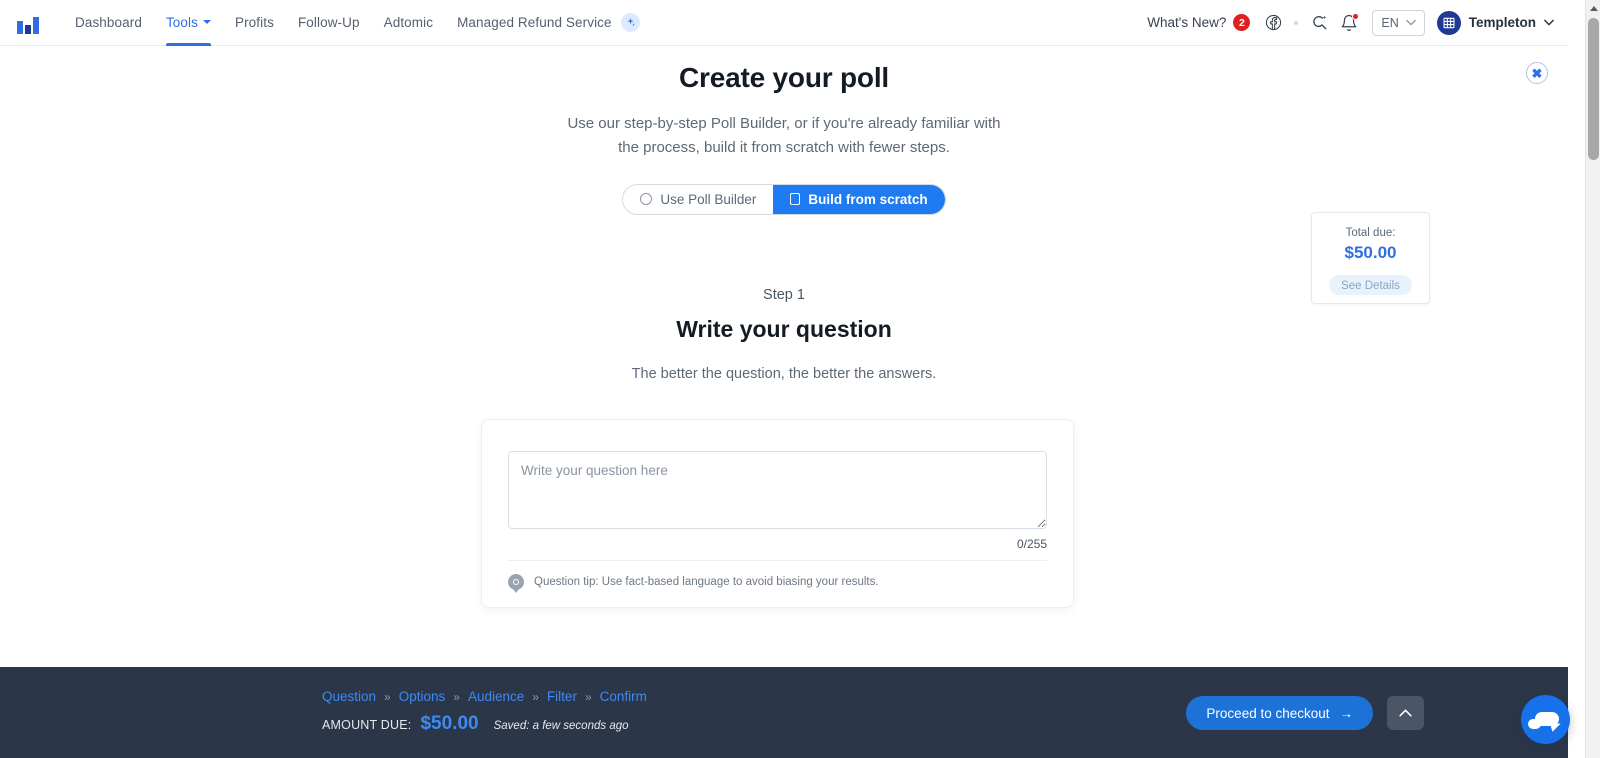 The width and height of the screenshot is (1600, 758). I want to click on page-title: Create your poll, so click(784, 77).